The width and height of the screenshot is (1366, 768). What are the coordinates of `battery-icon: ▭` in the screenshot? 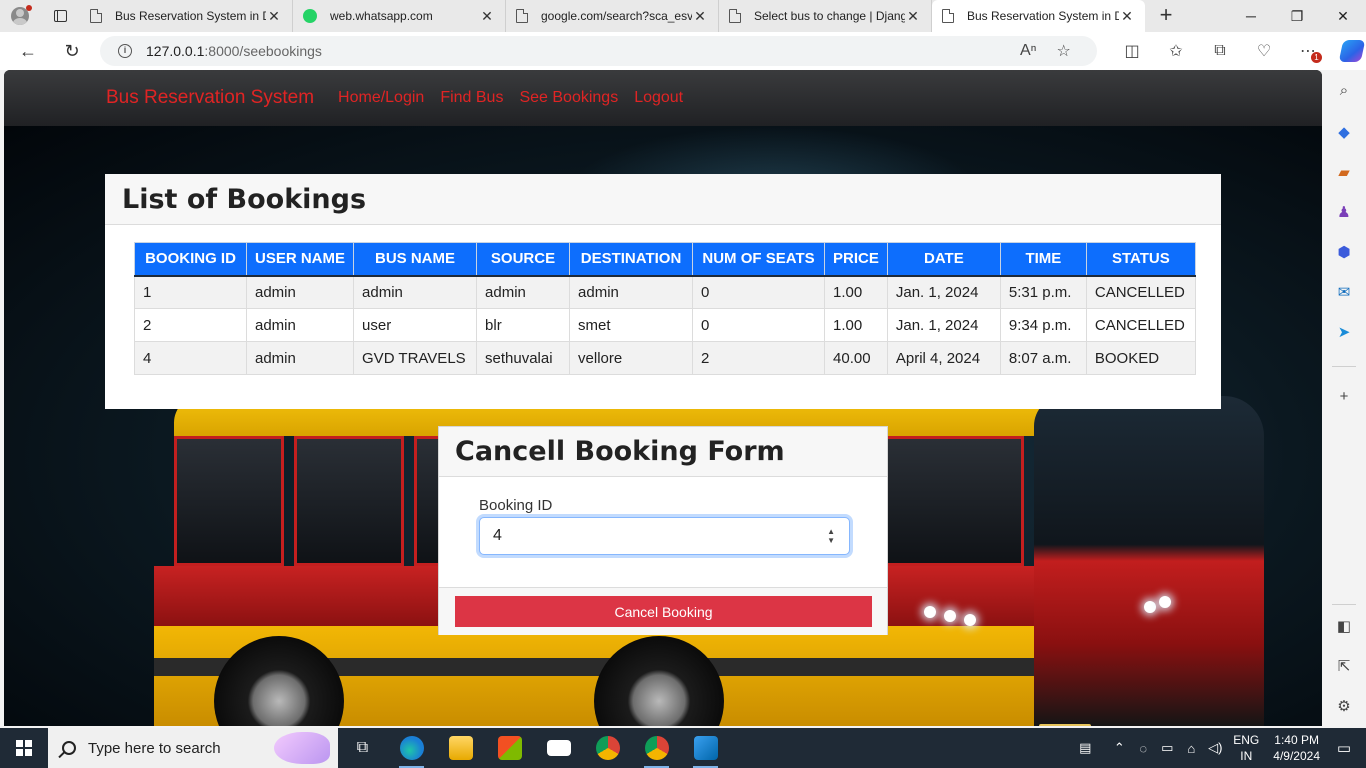 It's located at (1167, 748).